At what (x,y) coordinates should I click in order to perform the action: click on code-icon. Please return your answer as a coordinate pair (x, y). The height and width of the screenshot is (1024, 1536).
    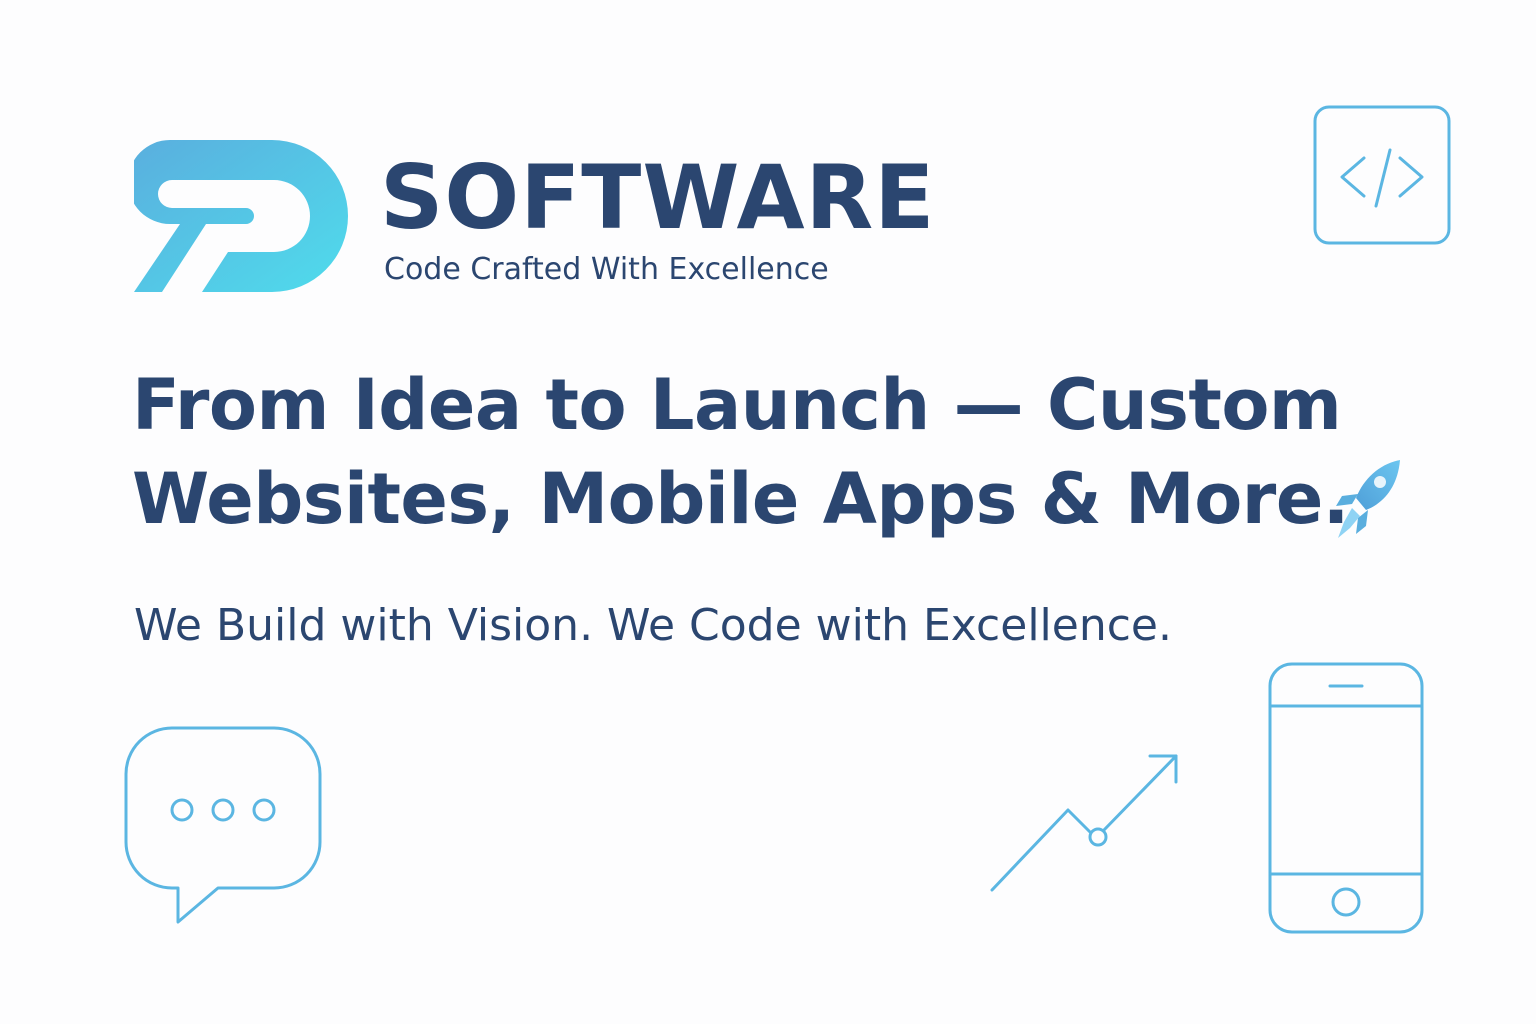
    Looking at the image, I should click on (1382, 175).